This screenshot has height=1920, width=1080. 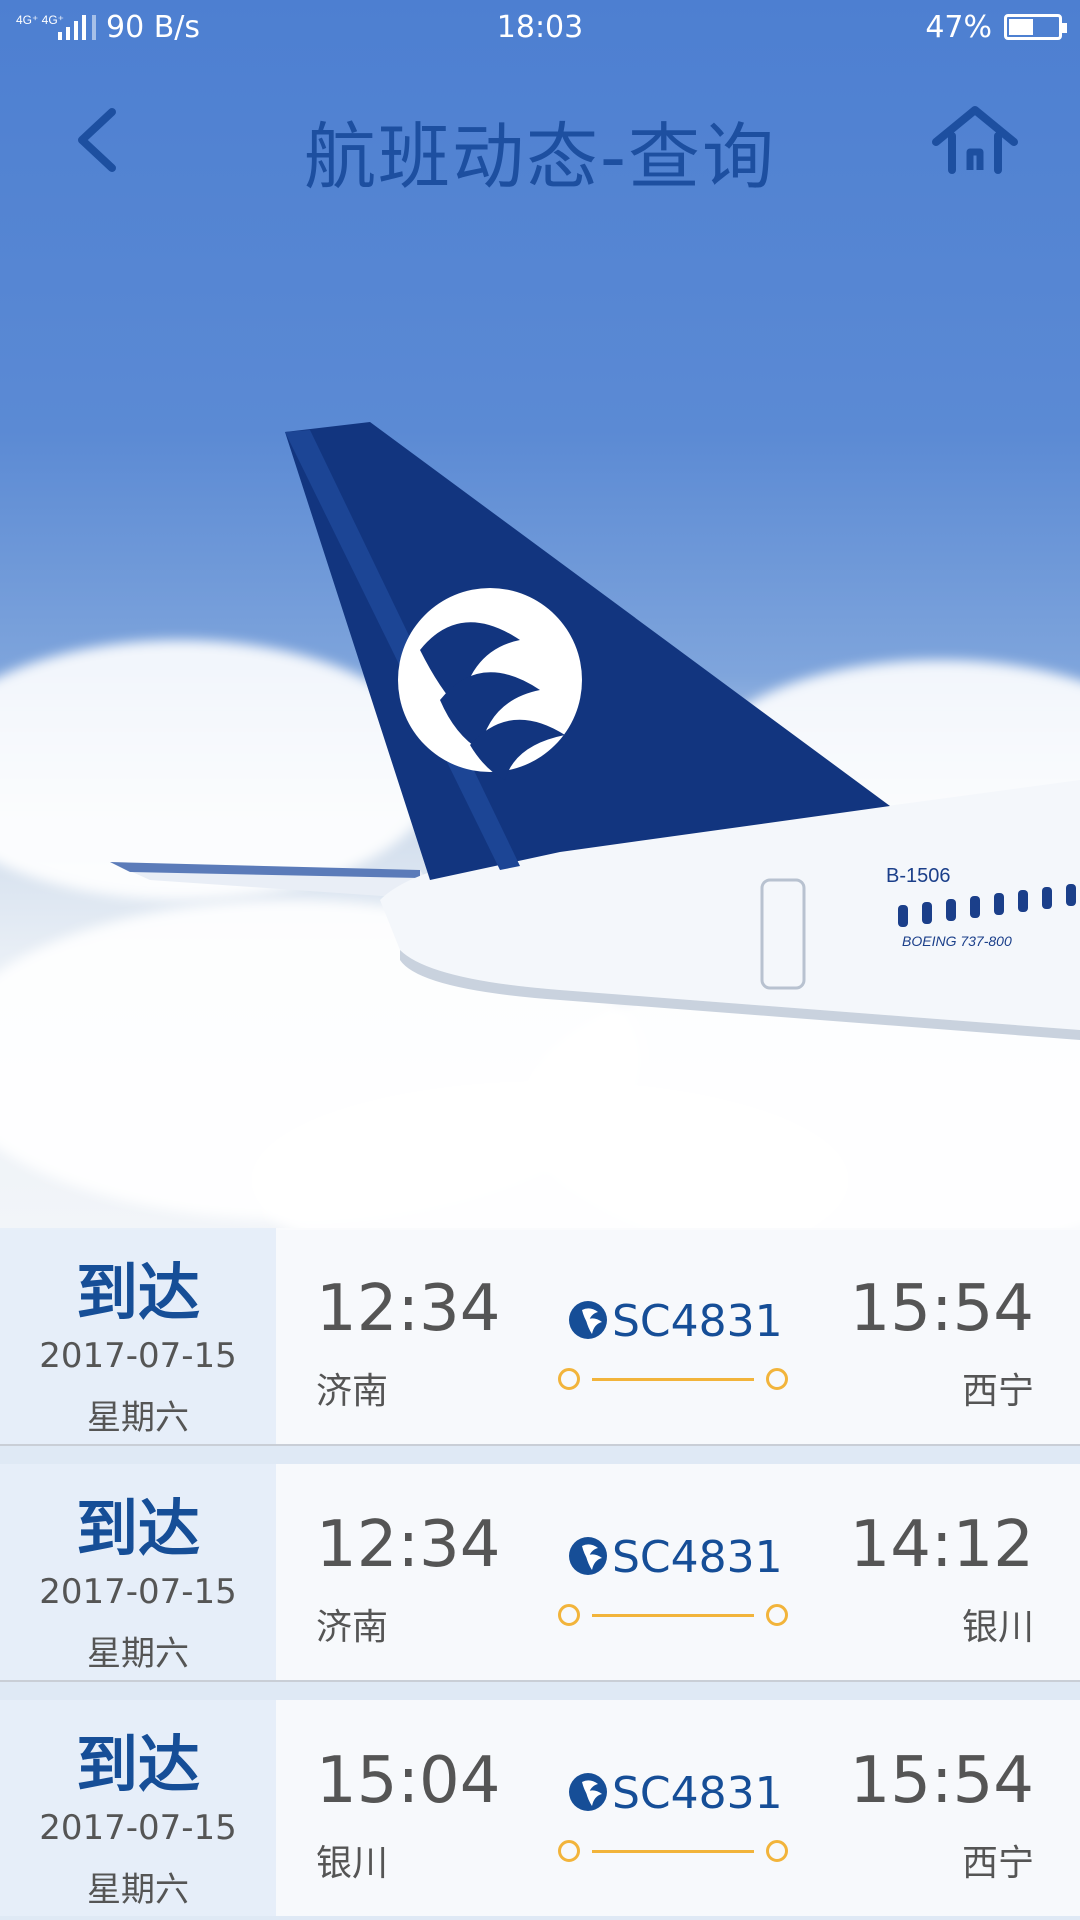 What do you see at coordinates (408, 1781) in the screenshot?
I see `departure-time: 15:04` at bounding box center [408, 1781].